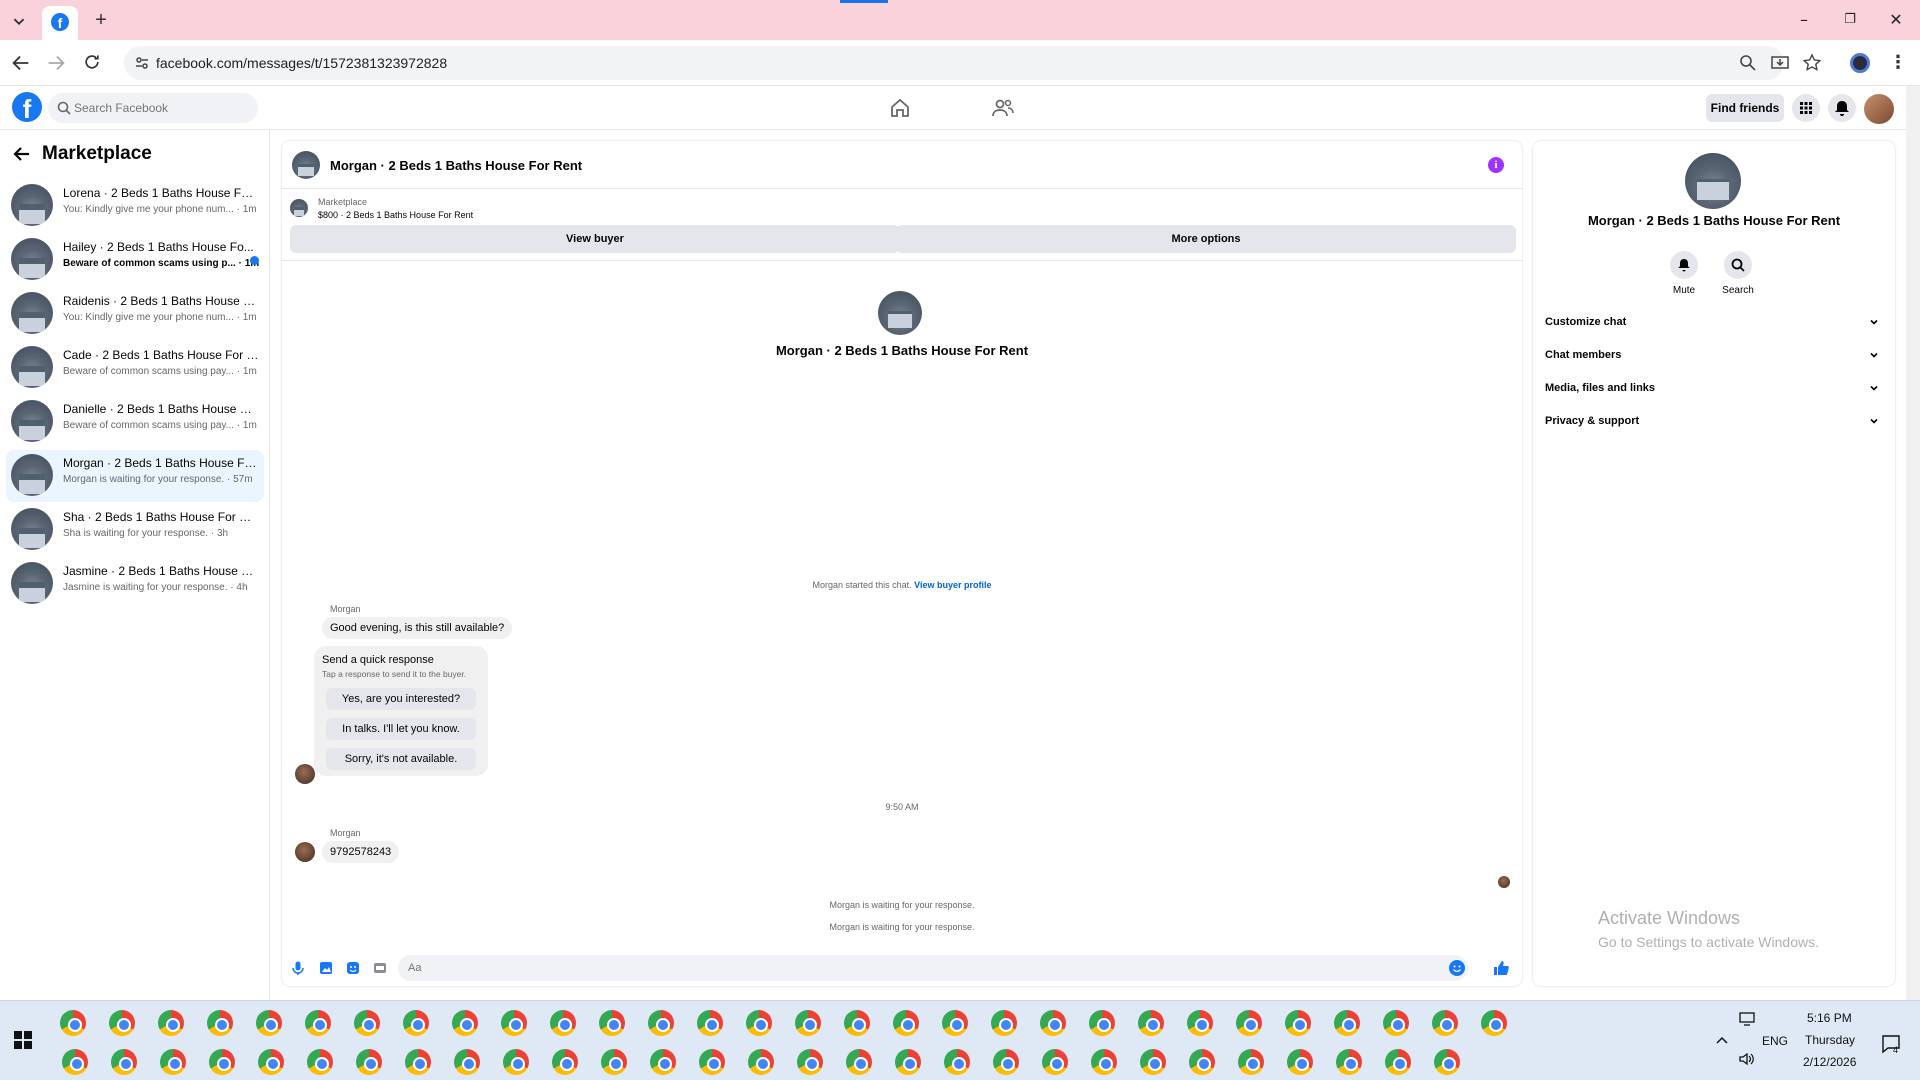 The image size is (1920, 1080). Describe the element at coordinates (1850, 20) in the screenshot. I see `restore-button: ❐` at that location.